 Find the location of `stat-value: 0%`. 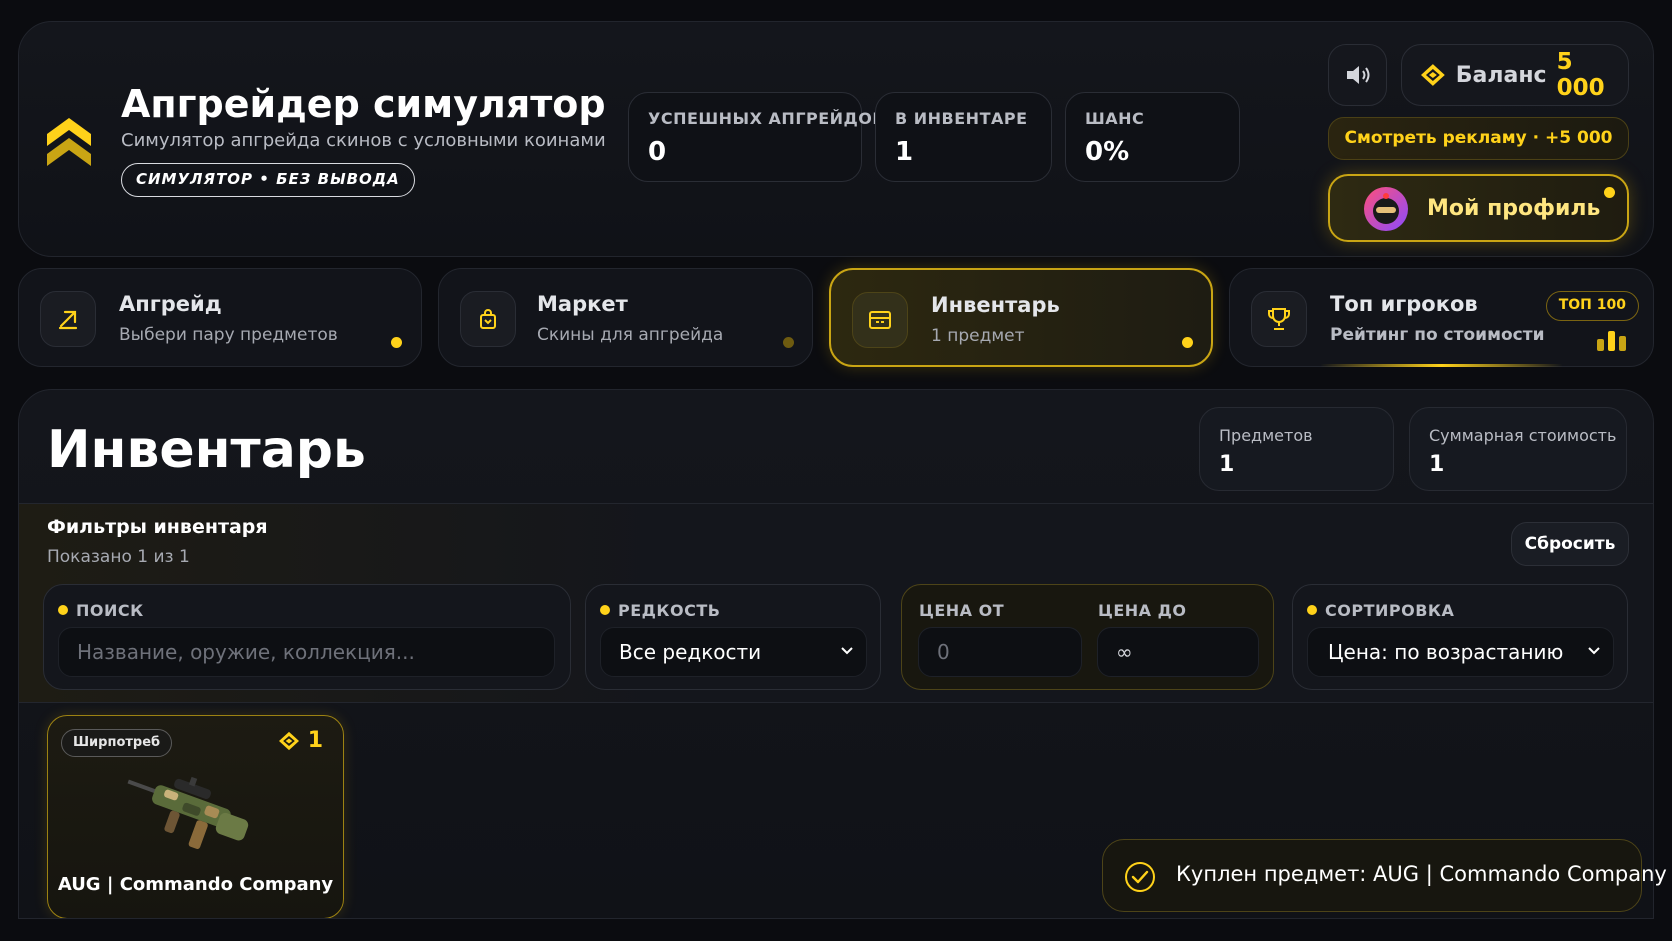

stat-value: 0% is located at coordinates (1107, 152).